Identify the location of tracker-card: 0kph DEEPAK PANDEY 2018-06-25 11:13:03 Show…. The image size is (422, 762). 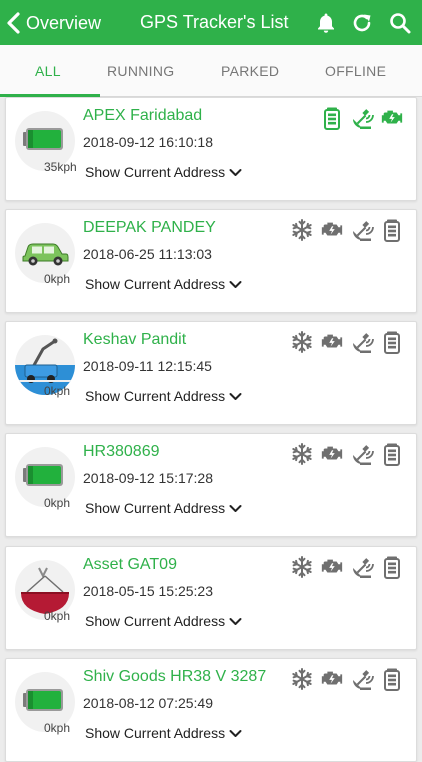
(211, 261).